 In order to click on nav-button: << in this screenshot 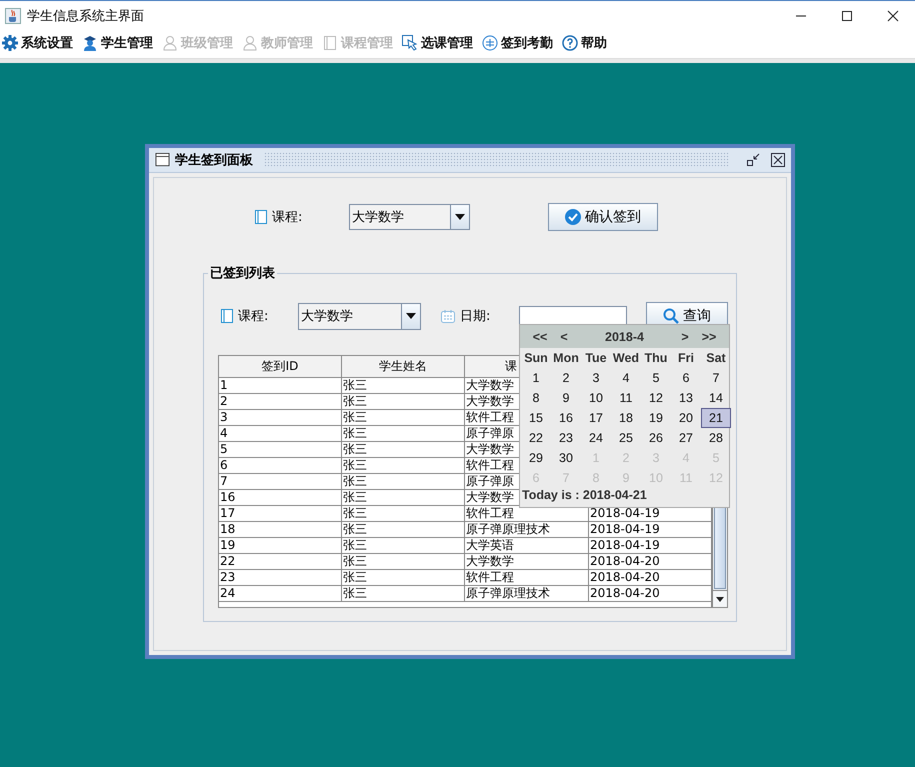, I will do `click(540, 337)`.